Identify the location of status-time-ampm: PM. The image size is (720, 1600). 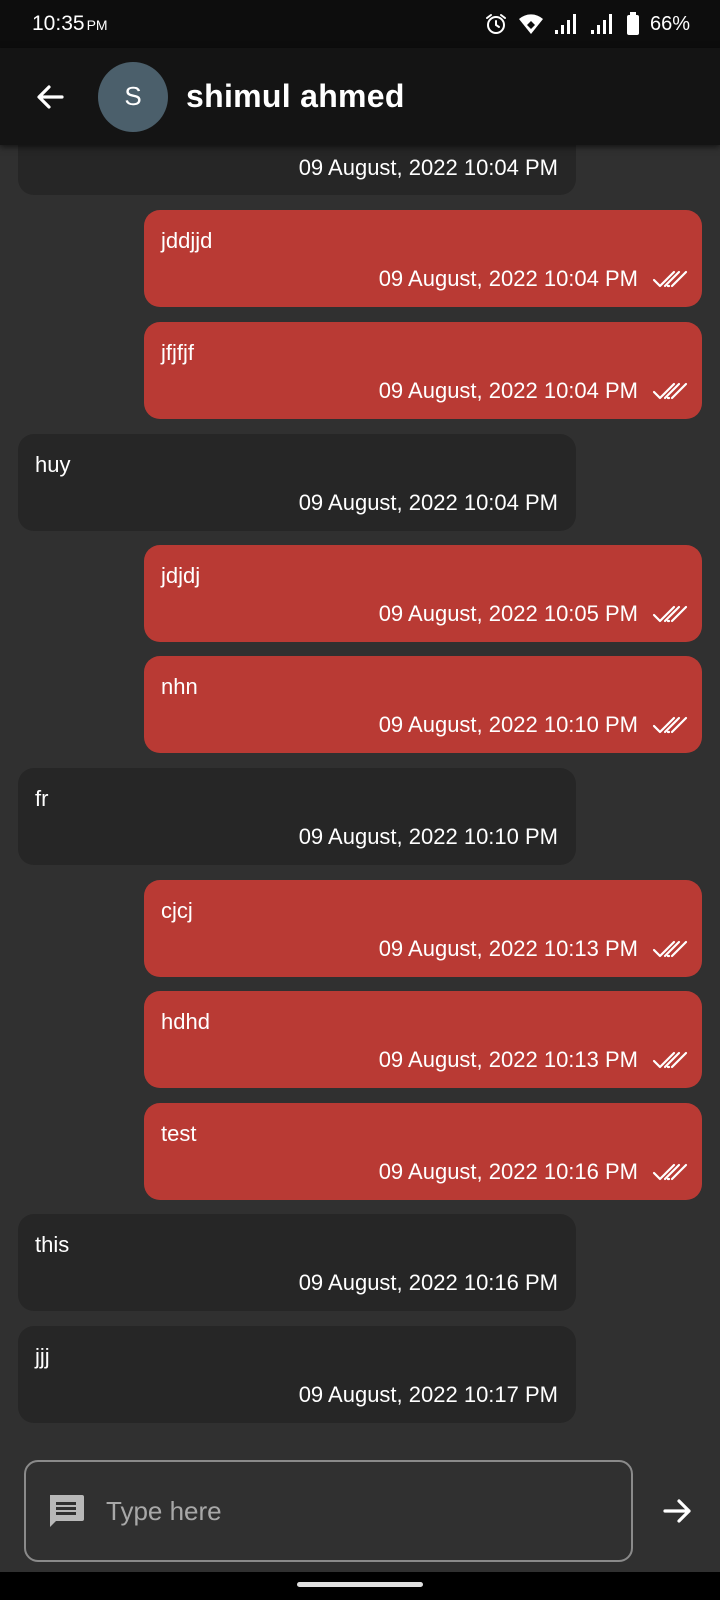
(97, 25).